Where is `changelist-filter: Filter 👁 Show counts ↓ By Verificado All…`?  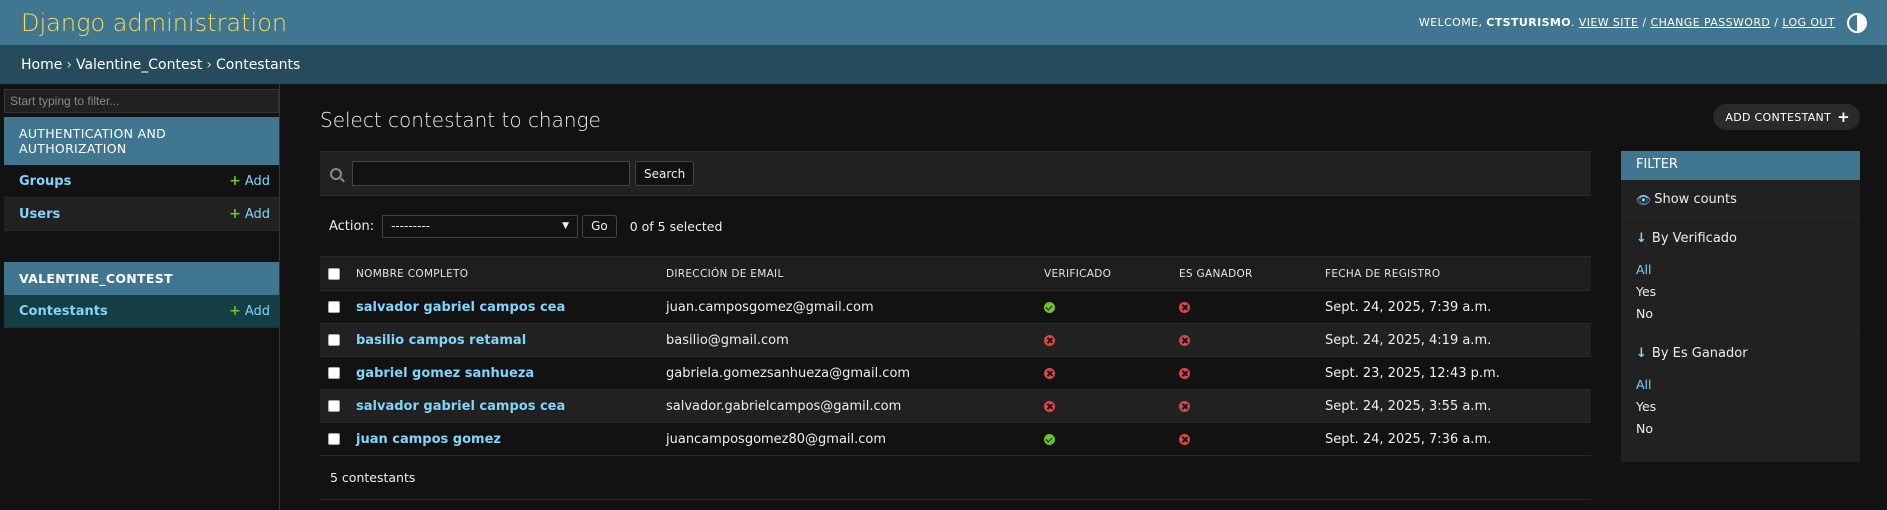
changelist-filter: Filter 👁 Show counts ↓ By Verificado All… is located at coordinates (1740, 306).